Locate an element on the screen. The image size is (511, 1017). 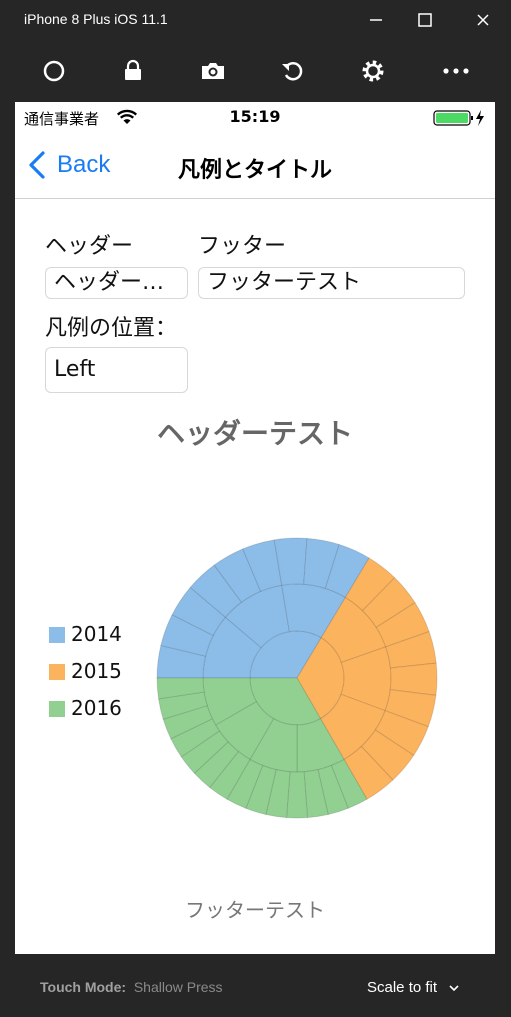
chart-legend: 2014 2015 2016 is located at coordinates (94, 677).